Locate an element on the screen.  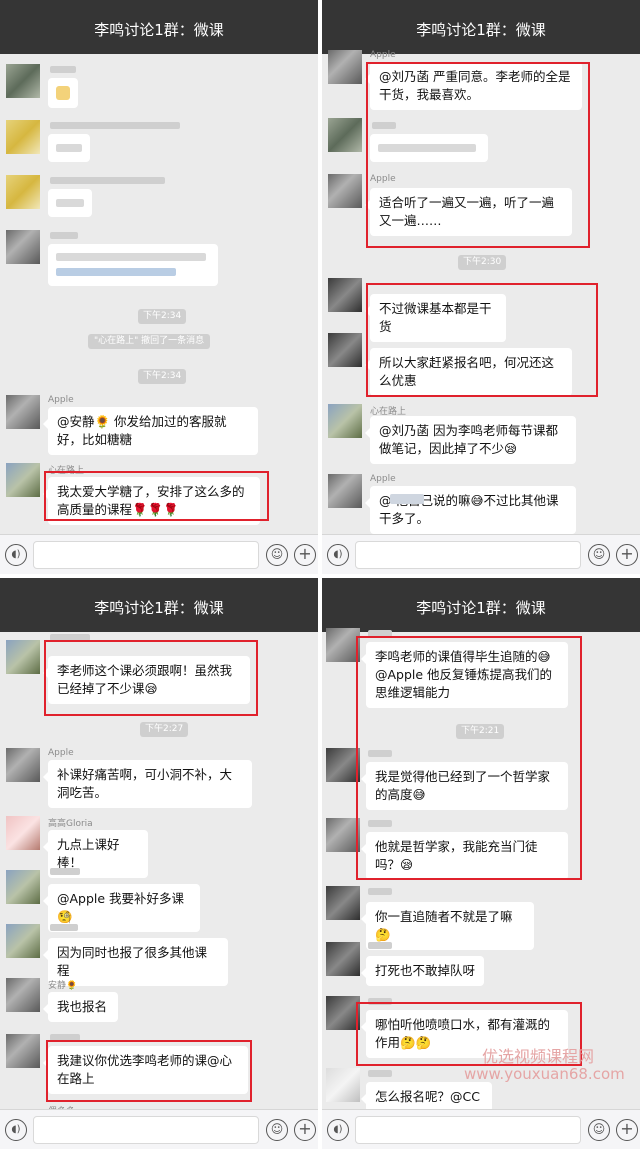
message-bubble: 我也报名 is located at coordinates (80, 1007).